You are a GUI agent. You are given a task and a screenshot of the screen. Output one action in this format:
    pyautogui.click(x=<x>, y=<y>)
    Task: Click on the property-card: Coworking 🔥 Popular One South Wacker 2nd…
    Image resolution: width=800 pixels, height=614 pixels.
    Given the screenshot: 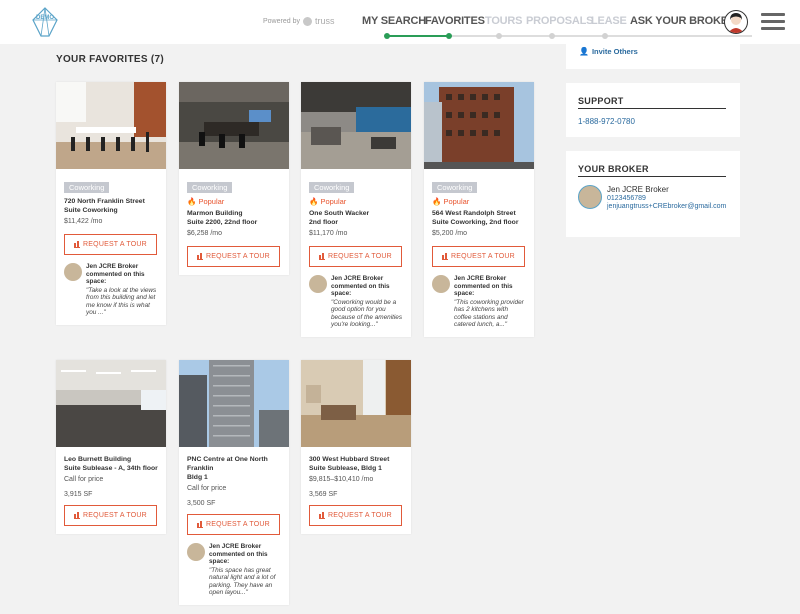 What is the action you would take?
    pyautogui.click(x=356, y=209)
    